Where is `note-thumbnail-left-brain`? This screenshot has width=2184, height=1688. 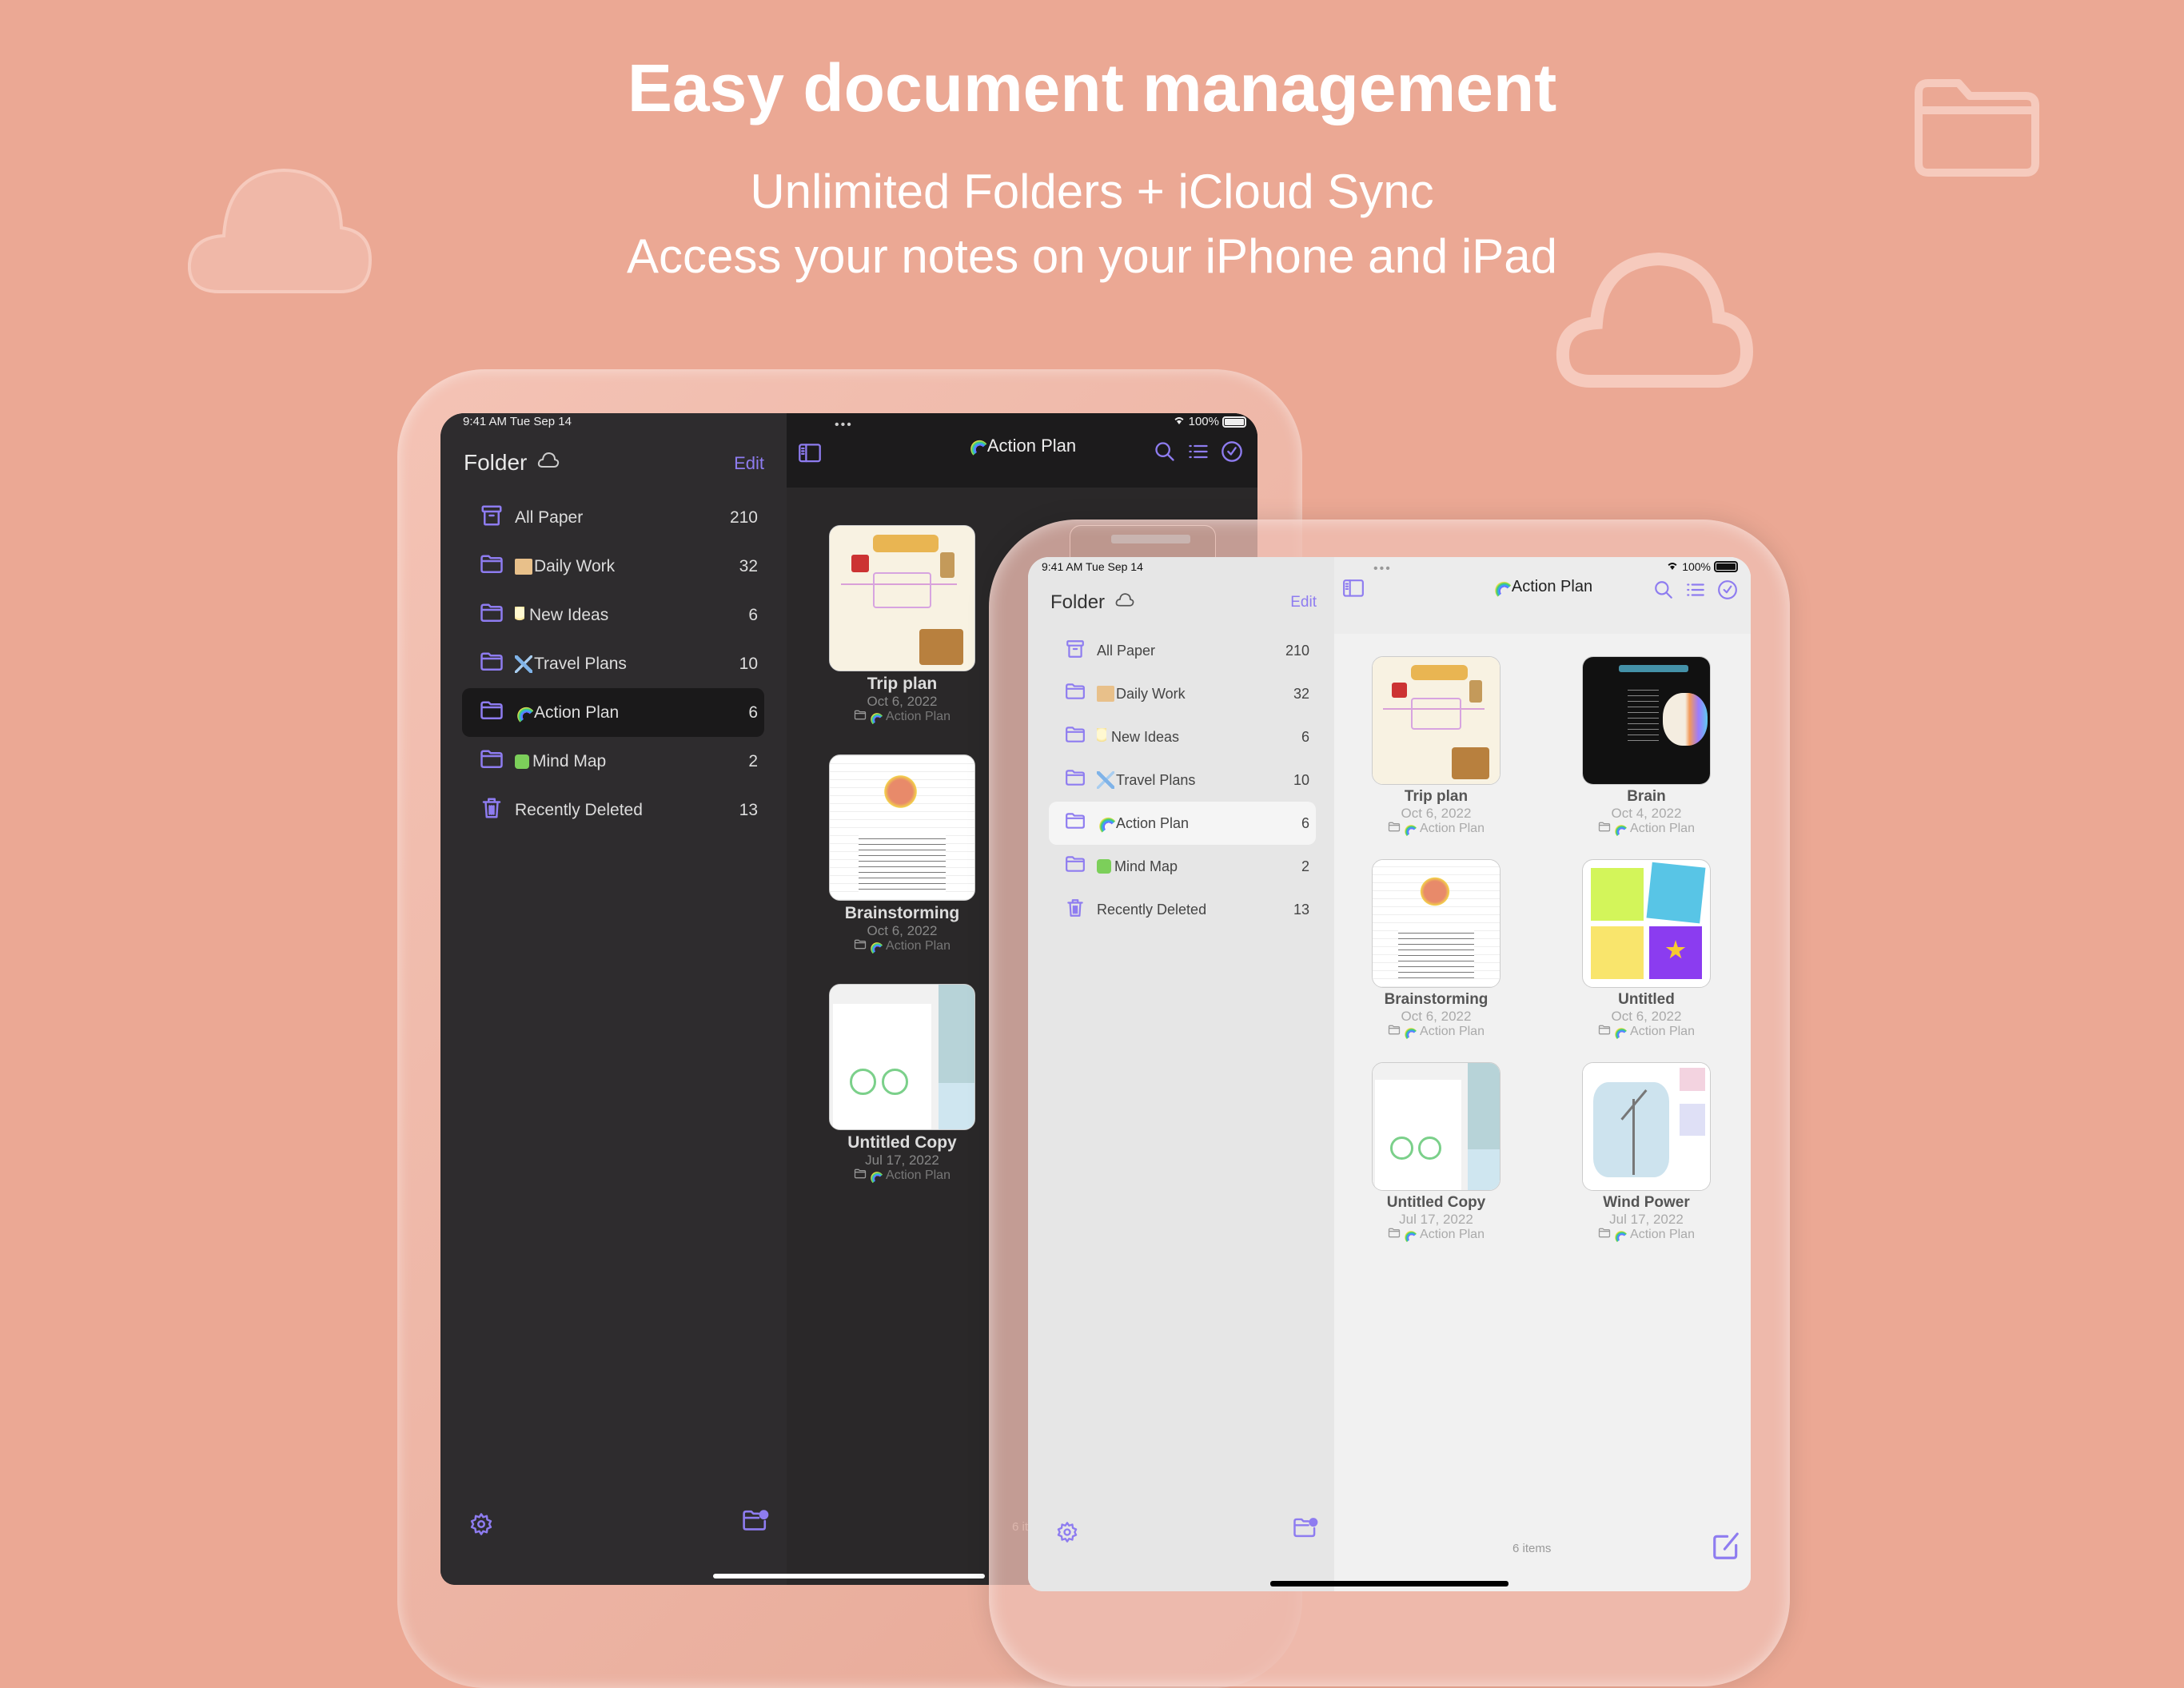
note-thumbnail-left-brain is located at coordinates (1646, 720).